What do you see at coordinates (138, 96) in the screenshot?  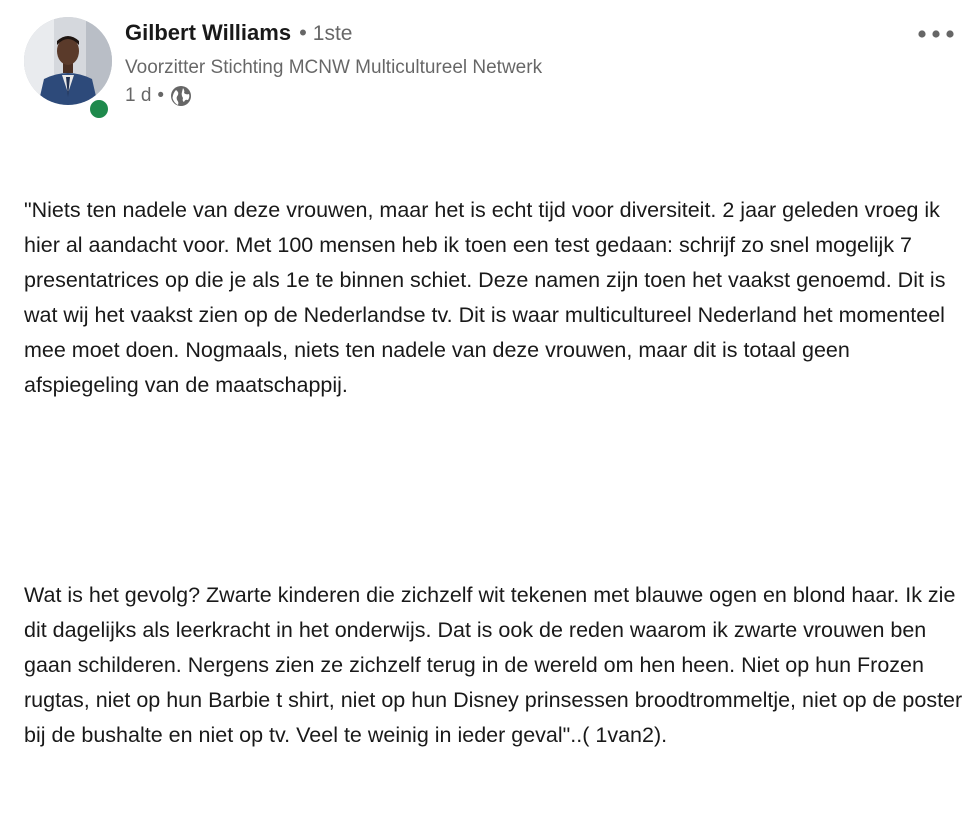 I see `post-time: 1 d` at bounding box center [138, 96].